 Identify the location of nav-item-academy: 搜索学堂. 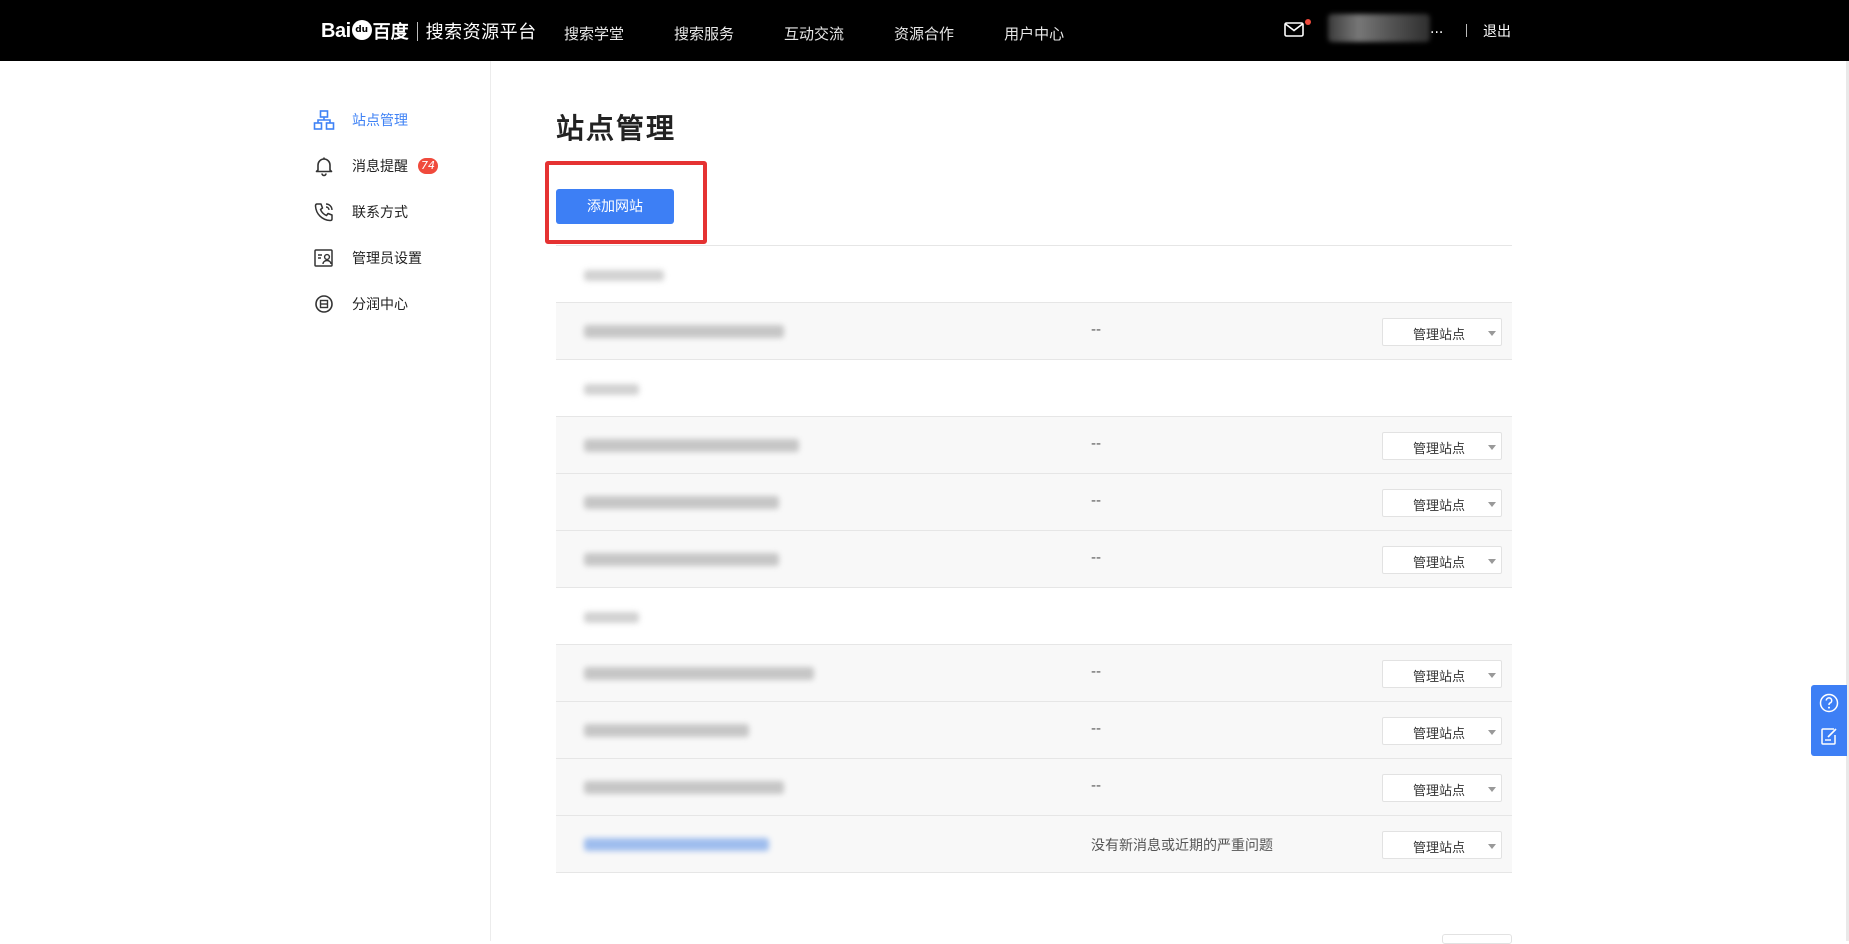
(594, 30).